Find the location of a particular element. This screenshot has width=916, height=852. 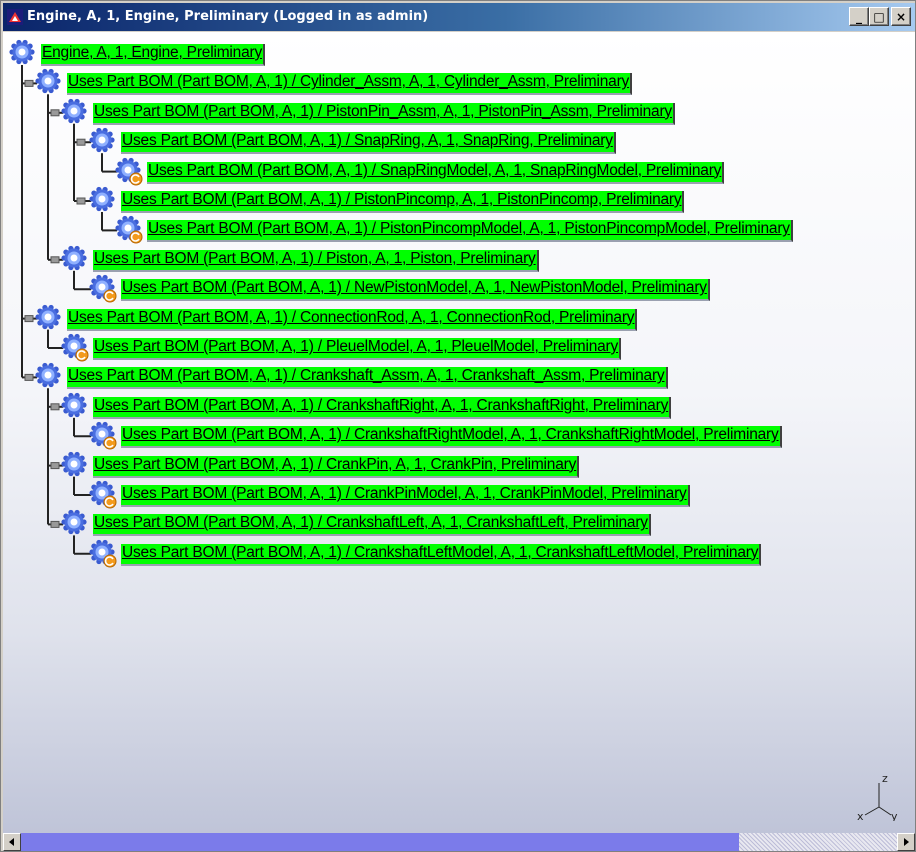

horizontal-scrollbar is located at coordinates (459, 842).